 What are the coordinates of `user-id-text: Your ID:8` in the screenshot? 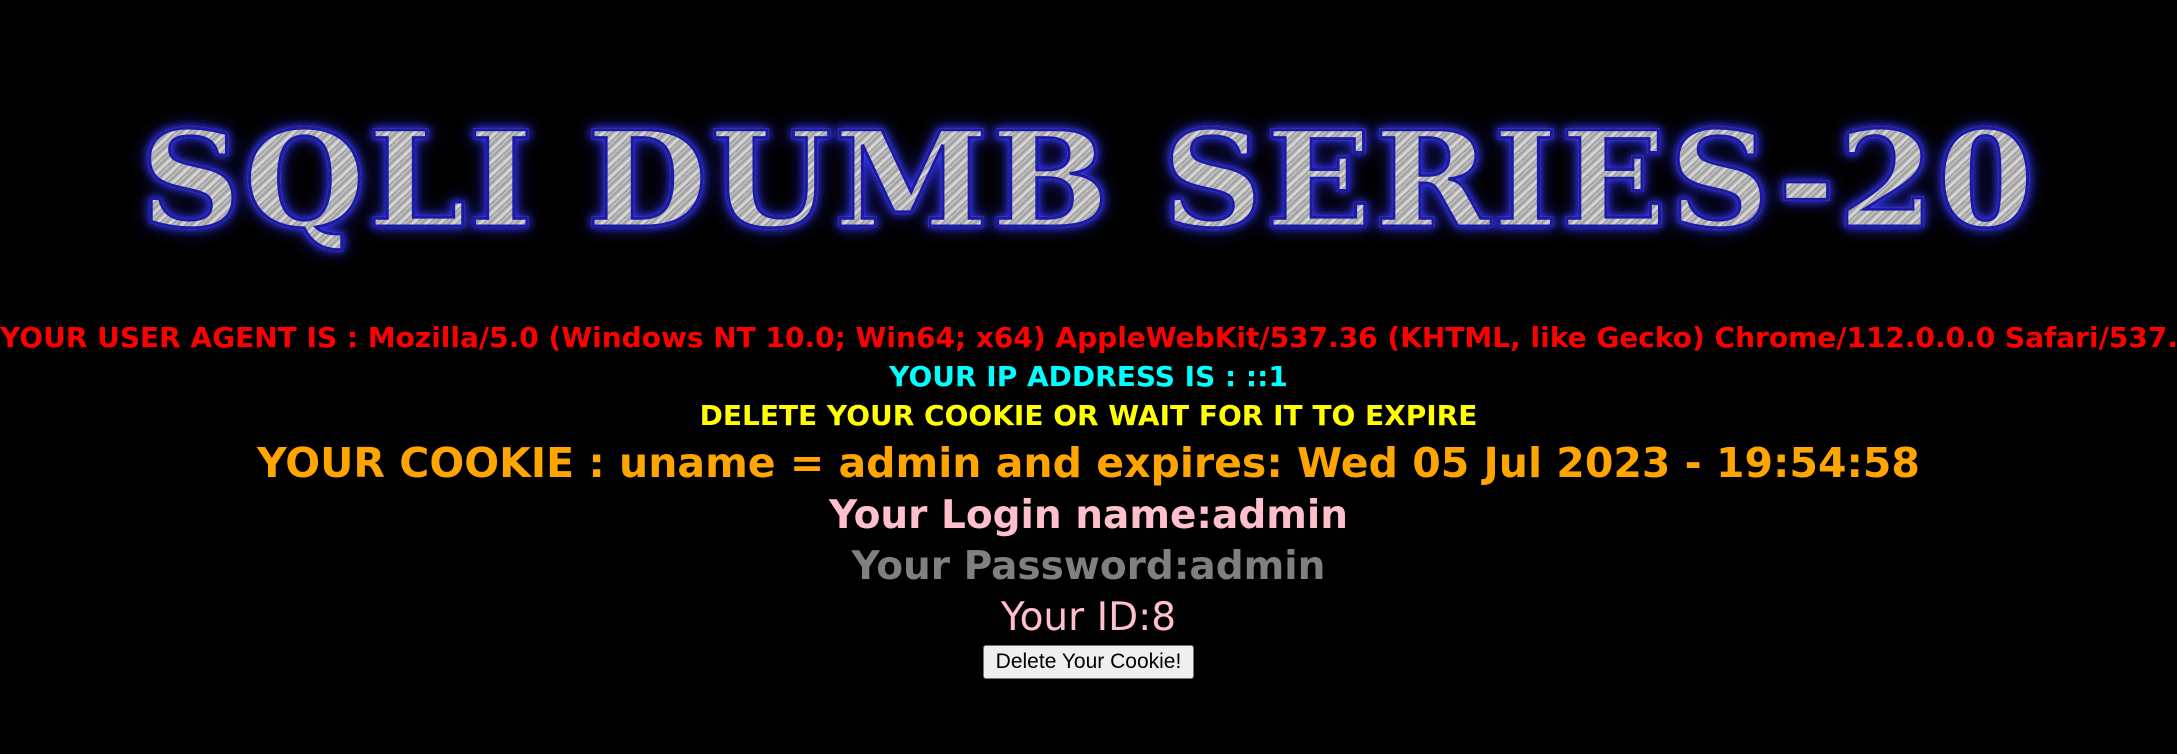 It's located at (1088, 617).